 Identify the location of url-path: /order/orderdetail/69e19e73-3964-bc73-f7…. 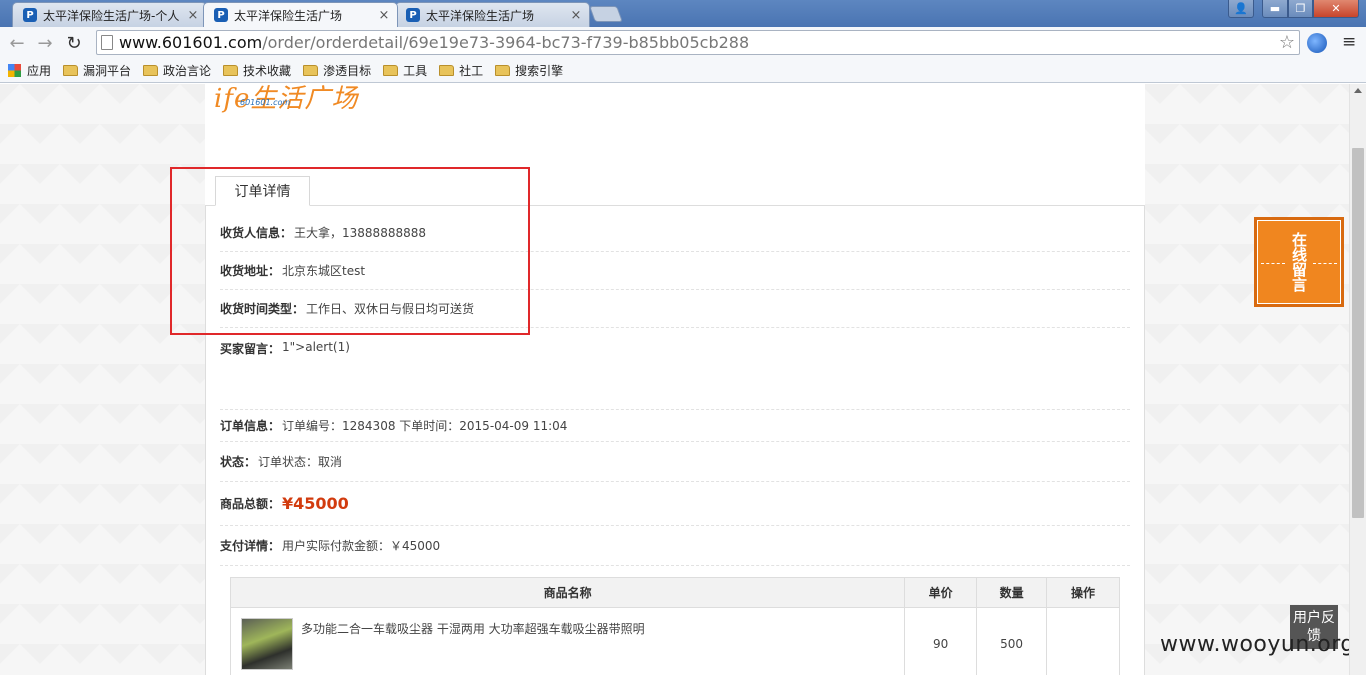
(506, 42).